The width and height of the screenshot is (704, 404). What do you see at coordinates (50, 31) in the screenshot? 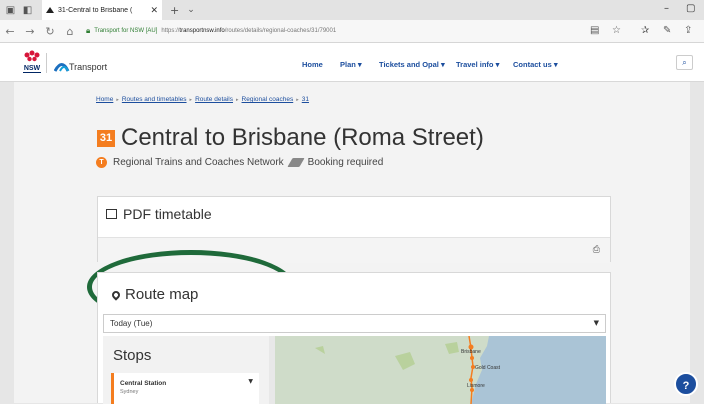
I see `refresh-icon: ↻` at bounding box center [50, 31].